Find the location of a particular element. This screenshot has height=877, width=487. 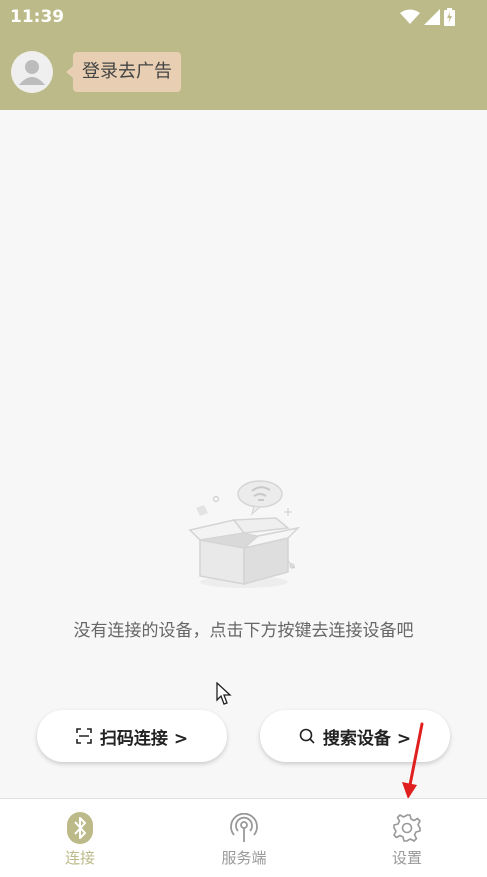

wifi-icon is located at coordinates (410, 16).